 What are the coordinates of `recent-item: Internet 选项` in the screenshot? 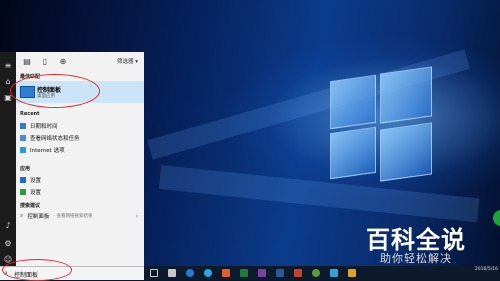 It's located at (42, 150).